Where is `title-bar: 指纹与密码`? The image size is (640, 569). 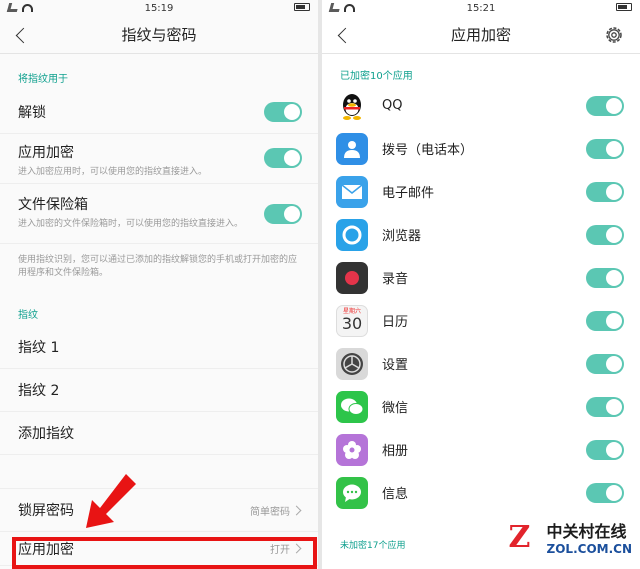 title-bar: 指纹与密码 is located at coordinates (159, 35).